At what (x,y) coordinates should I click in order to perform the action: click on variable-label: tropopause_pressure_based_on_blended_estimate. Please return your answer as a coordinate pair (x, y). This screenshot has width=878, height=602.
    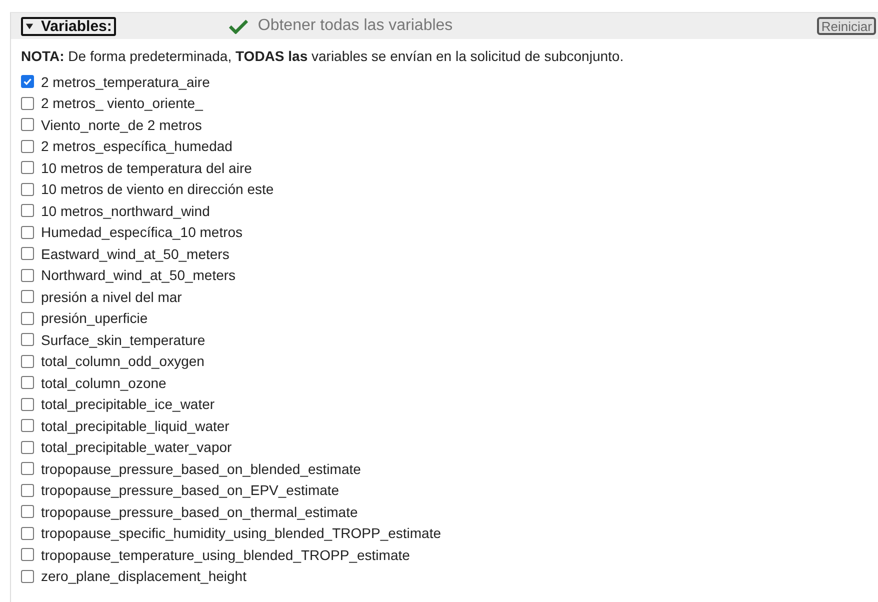
    Looking at the image, I should click on (201, 468).